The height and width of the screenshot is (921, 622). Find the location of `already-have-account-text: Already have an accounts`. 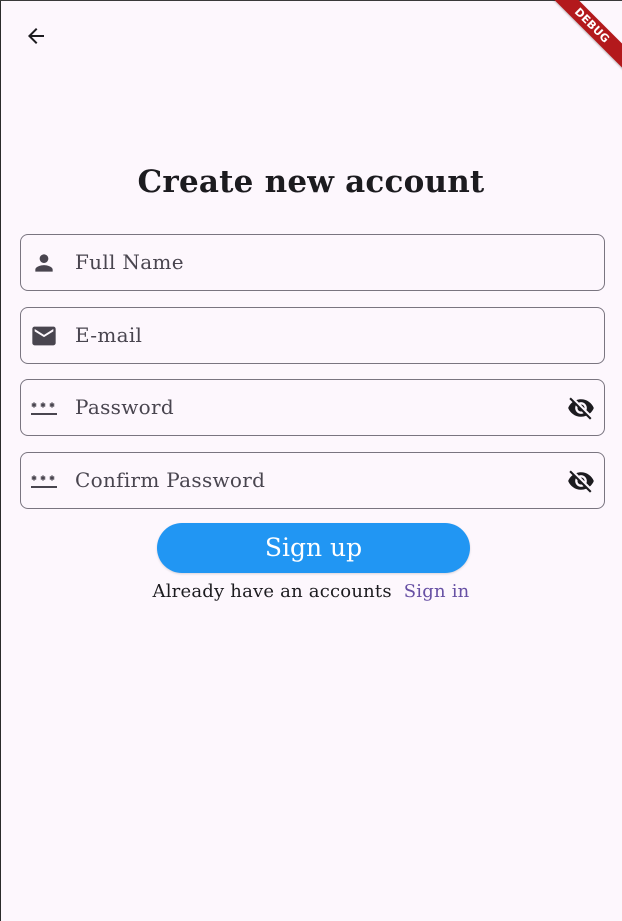

already-have-account-text: Already have an accounts is located at coordinates (272, 591).